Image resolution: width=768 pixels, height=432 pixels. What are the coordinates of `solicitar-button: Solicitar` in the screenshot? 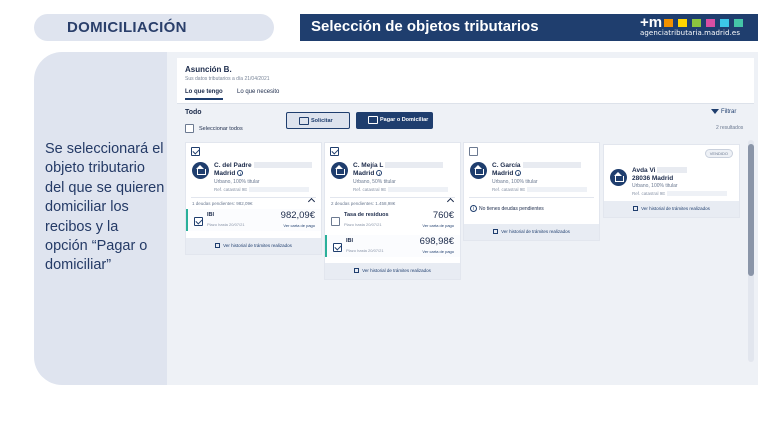 It's located at (318, 120).